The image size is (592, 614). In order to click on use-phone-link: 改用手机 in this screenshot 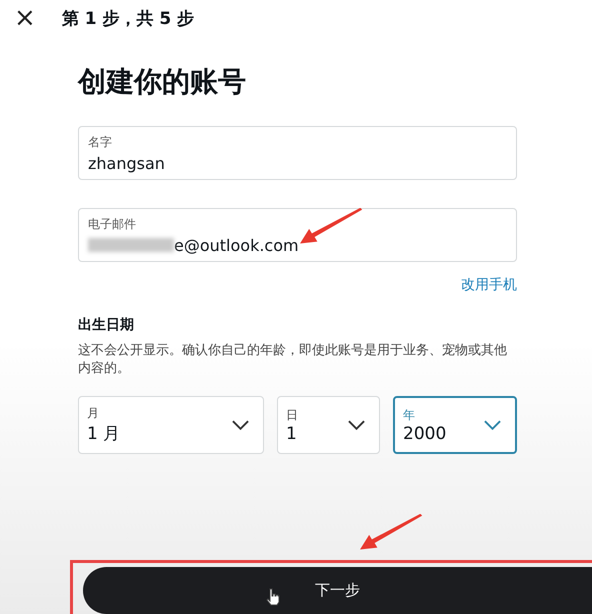, I will do `click(489, 285)`.